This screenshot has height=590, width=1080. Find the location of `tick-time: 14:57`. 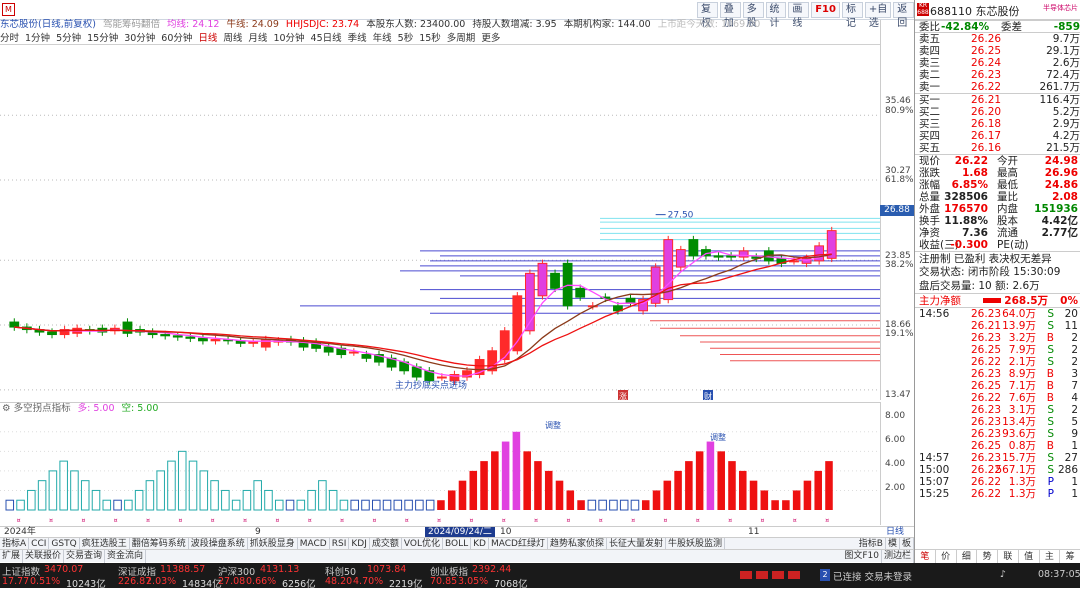

tick-time: 14:57 is located at coordinates (934, 458).